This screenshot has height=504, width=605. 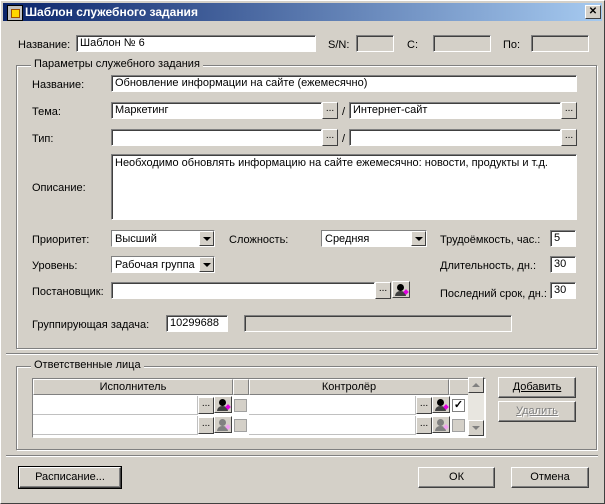 I want to click on po-label: По:, so click(x=512, y=45).